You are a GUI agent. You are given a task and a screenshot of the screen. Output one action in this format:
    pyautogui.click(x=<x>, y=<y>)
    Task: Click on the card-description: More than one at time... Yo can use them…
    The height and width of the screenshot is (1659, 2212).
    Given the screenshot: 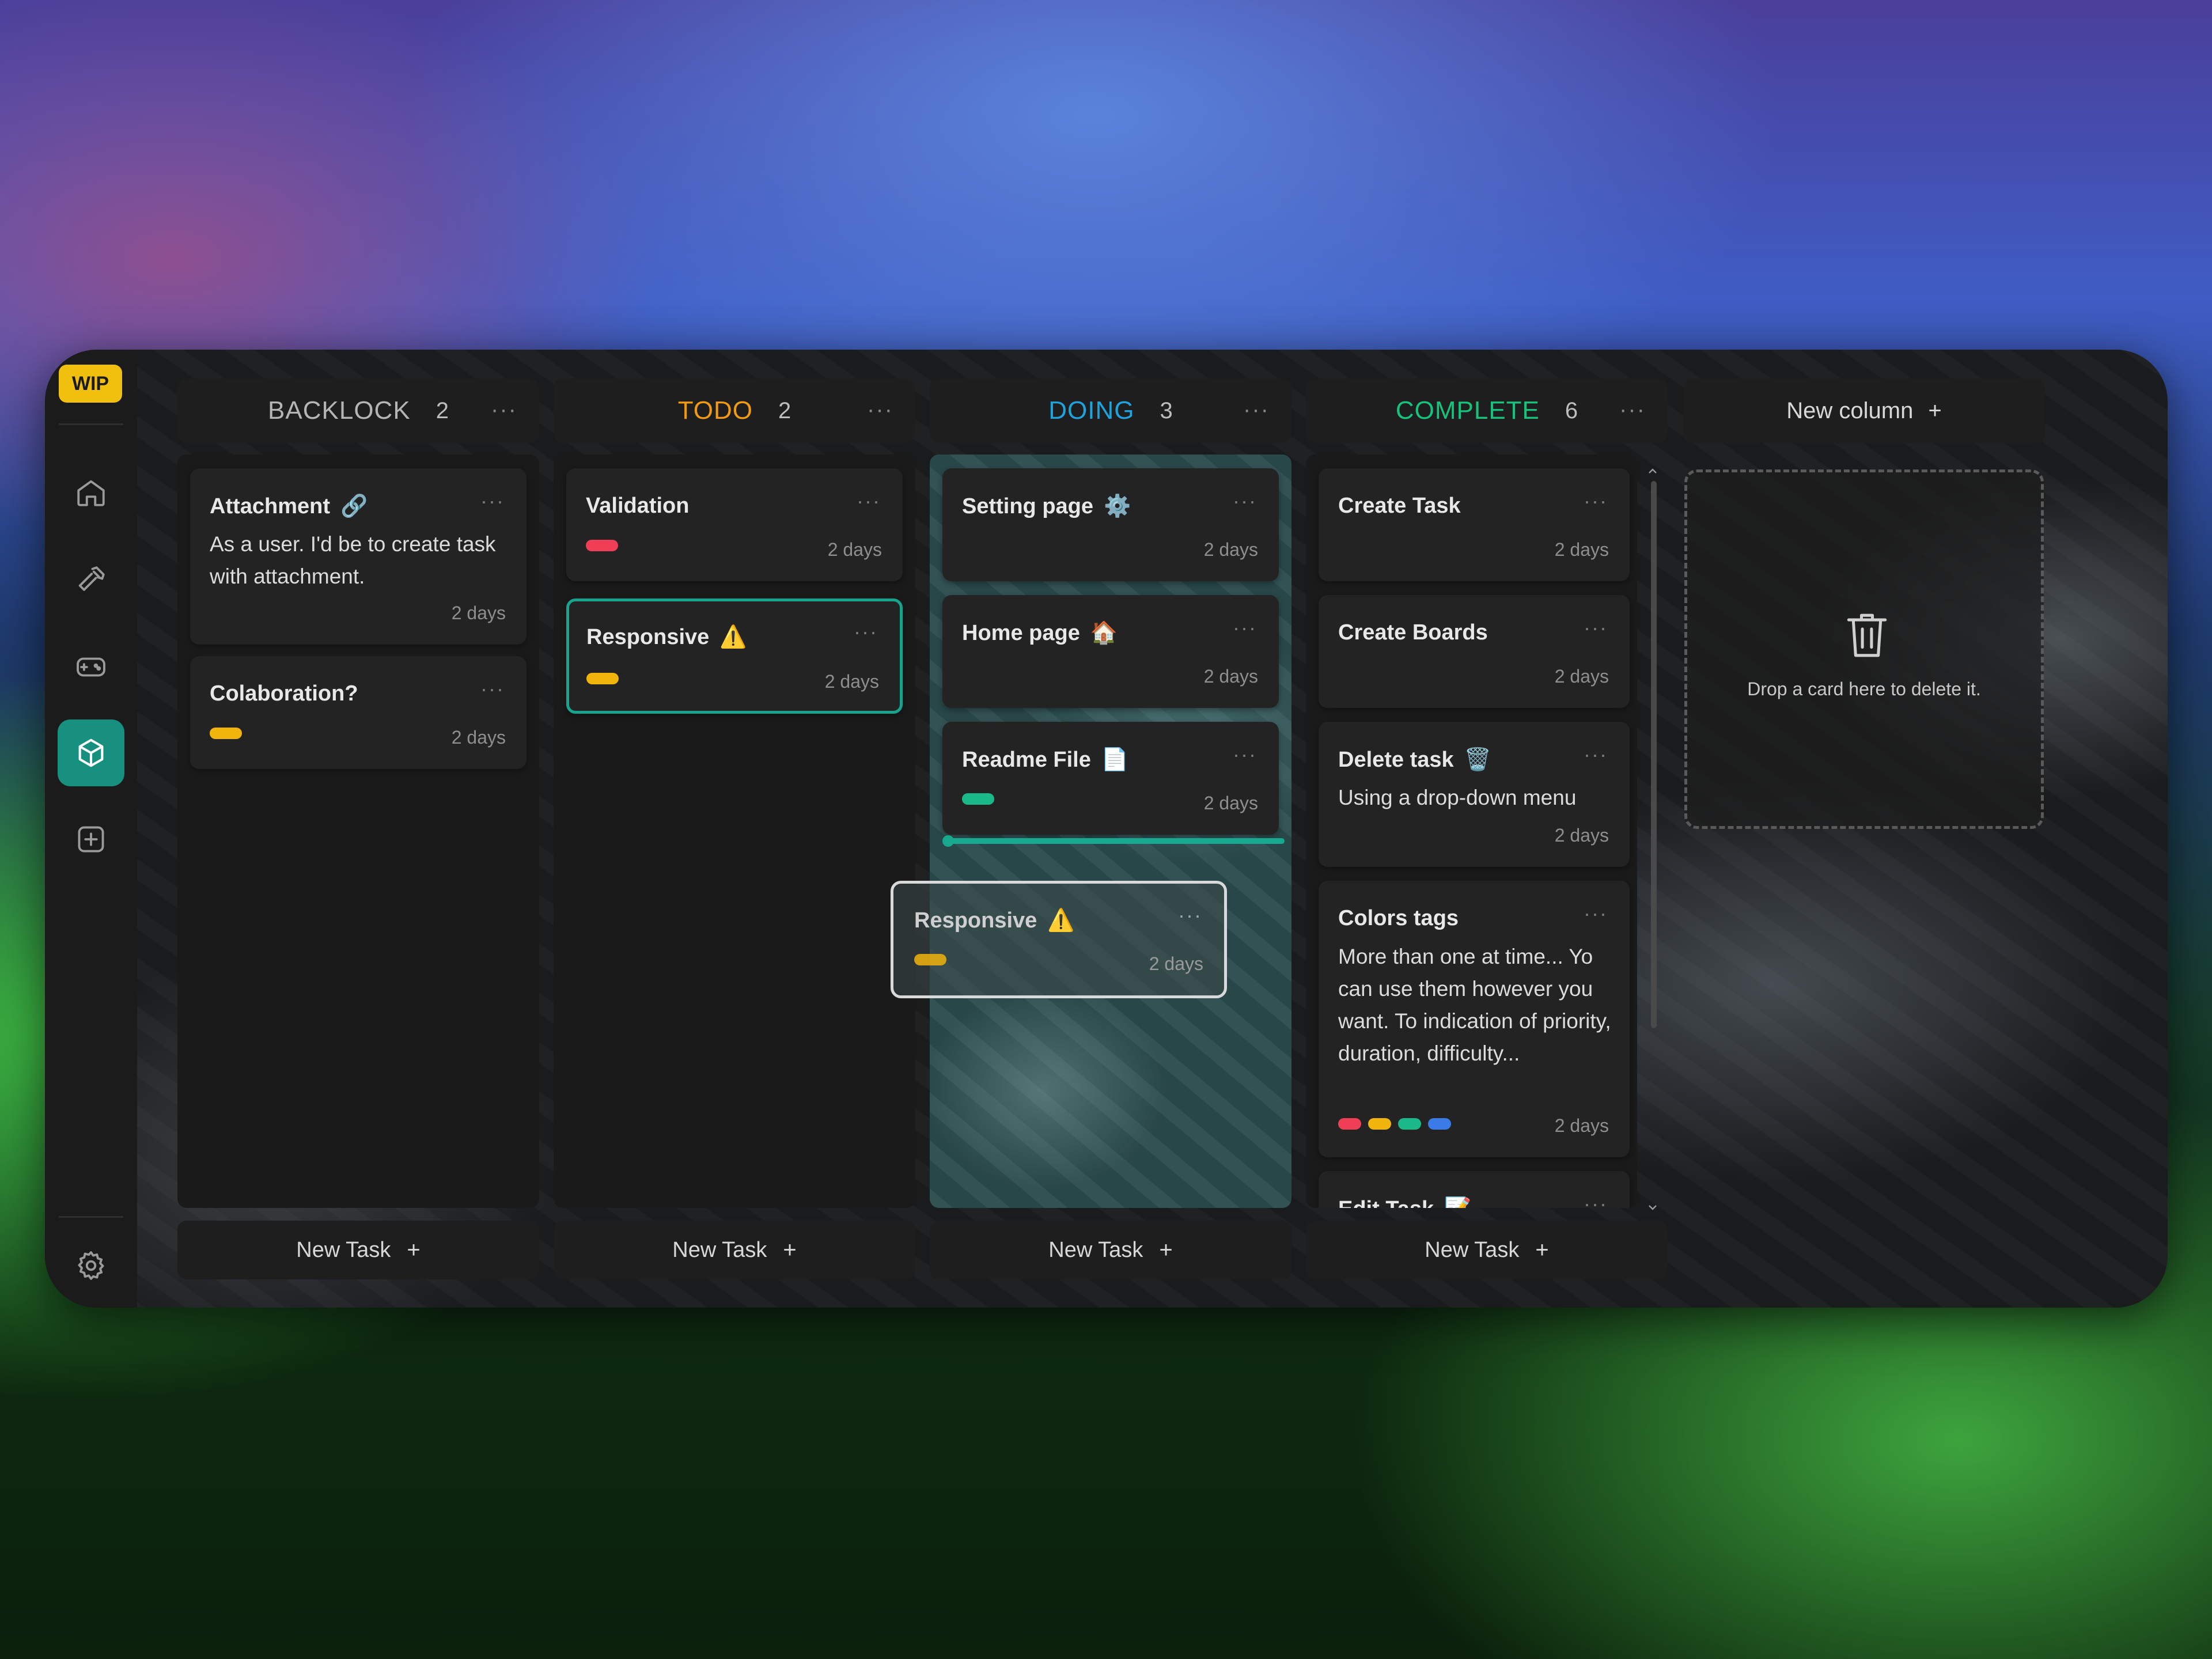 What is the action you would take?
    pyautogui.click(x=1474, y=1005)
    